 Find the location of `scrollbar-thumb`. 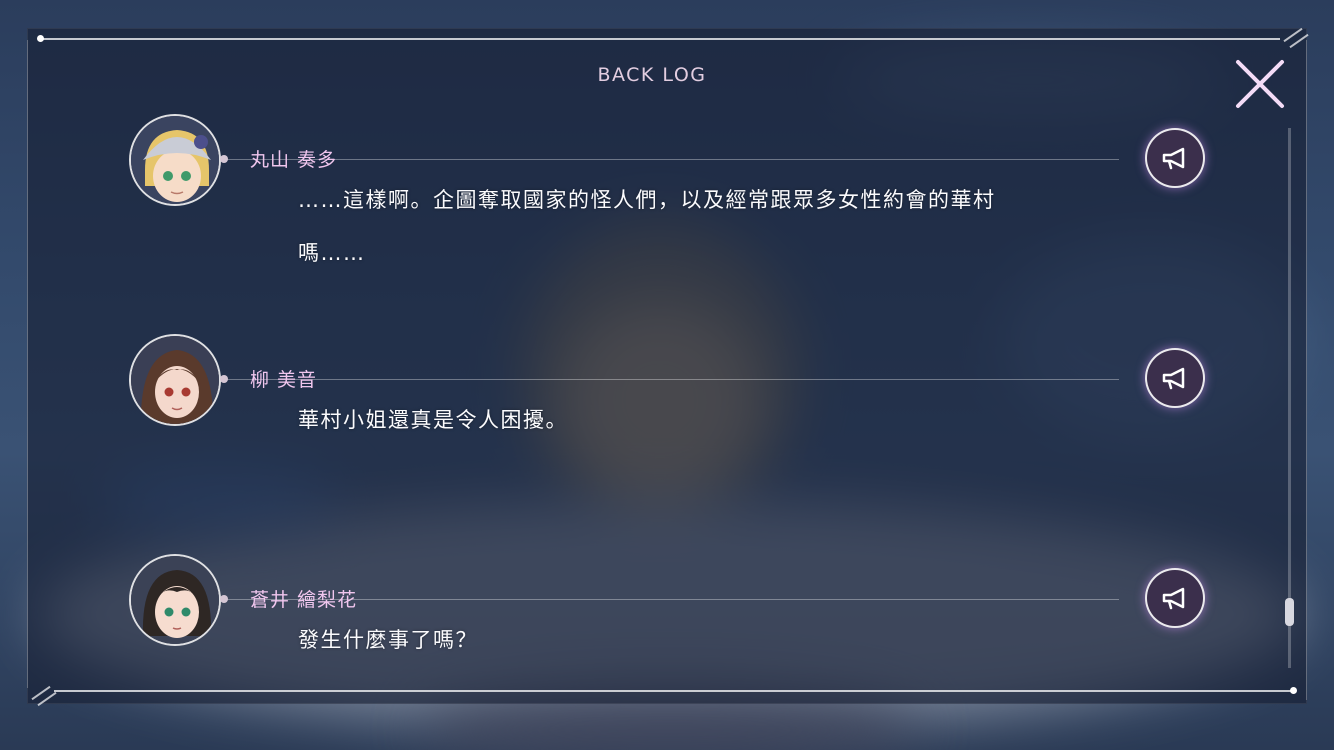

scrollbar-thumb is located at coordinates (1289, 612).